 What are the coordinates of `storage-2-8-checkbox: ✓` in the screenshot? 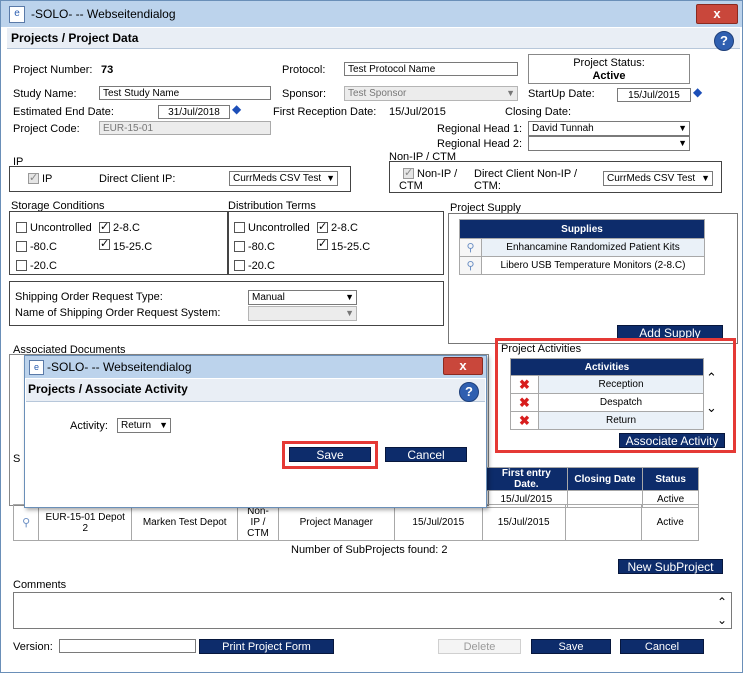 It's located at (104, 227).